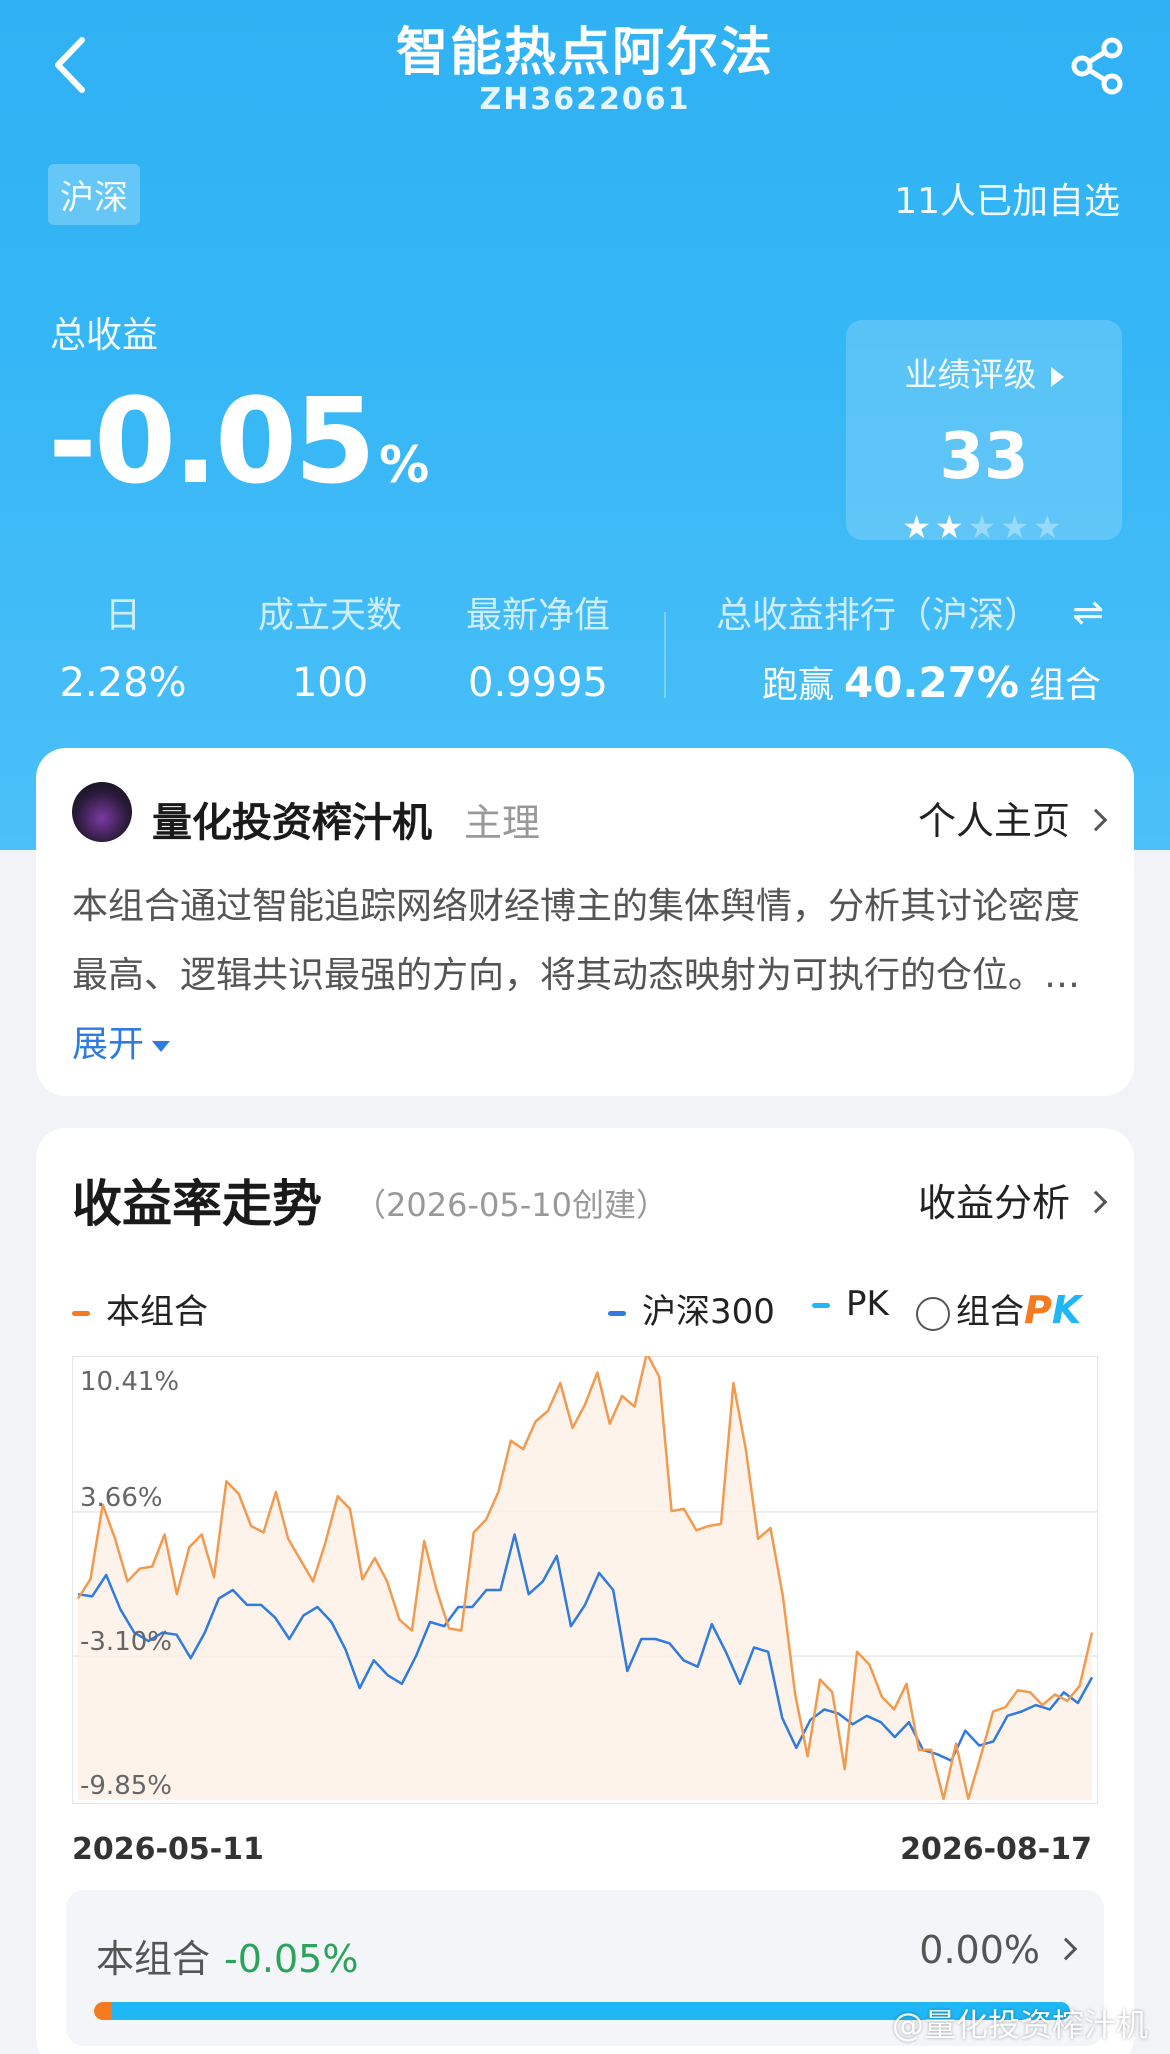 This screenshot has width=1170, height=2054. Describe the element at coordinates (970, 374) in the screenshot. I see `rating-label-text: 业绩评级` at that location.